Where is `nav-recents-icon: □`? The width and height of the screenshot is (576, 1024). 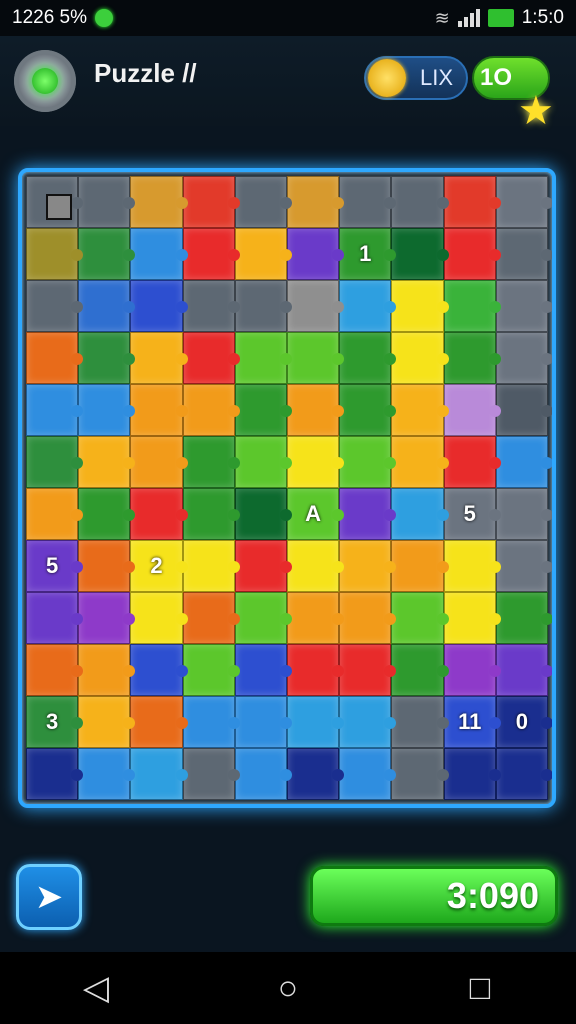
nav-recents-icon: □ is located at coordinates (480, 988).